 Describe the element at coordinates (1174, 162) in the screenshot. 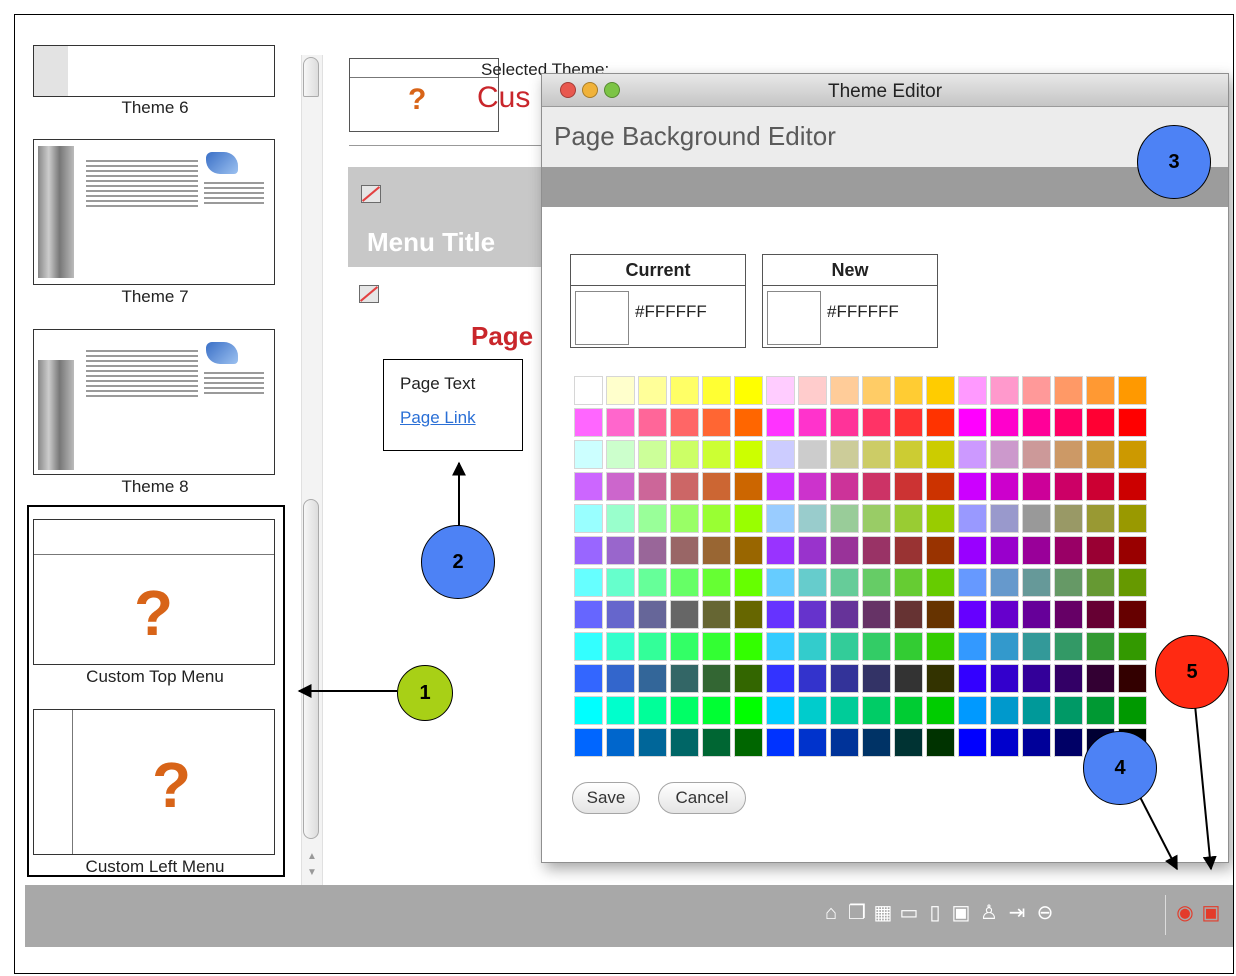

I see `callout-3: 3` at that location.